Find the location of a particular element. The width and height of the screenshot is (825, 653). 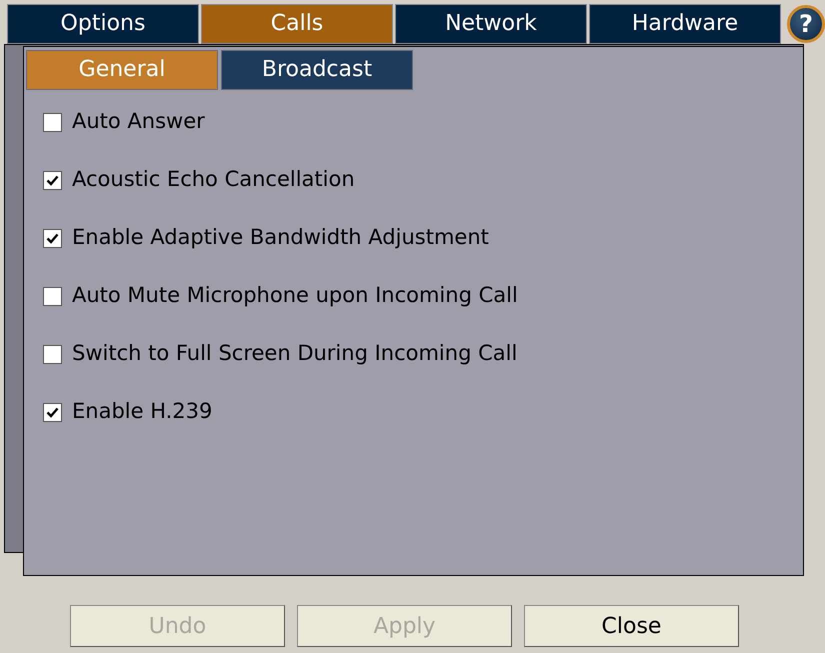

help-button: ? is located at coordinates (806, 24).